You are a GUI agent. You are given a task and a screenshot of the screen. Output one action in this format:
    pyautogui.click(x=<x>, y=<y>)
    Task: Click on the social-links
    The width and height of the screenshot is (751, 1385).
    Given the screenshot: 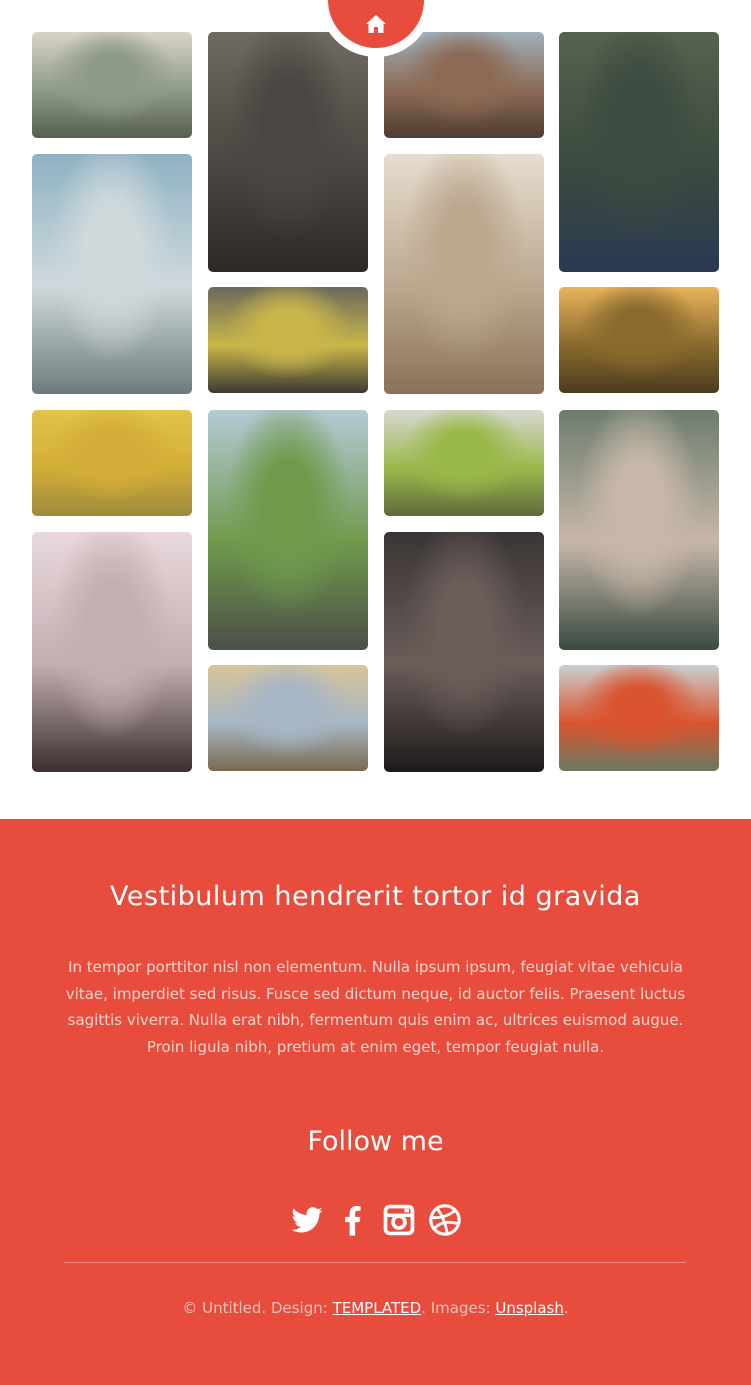 What is the action you would take?
    pyautogui.click(x=375, y=1220)
    